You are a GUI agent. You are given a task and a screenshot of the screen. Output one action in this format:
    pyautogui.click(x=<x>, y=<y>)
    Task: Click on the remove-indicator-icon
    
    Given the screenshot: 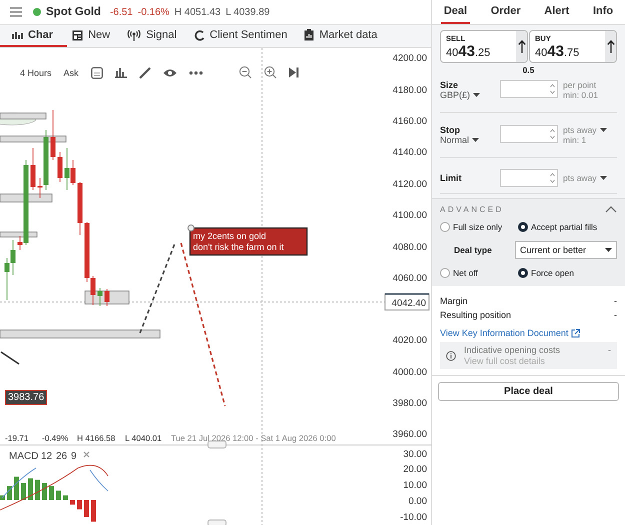 What is the action you would take?
    pyautogui.click(x=86, y=454)
    